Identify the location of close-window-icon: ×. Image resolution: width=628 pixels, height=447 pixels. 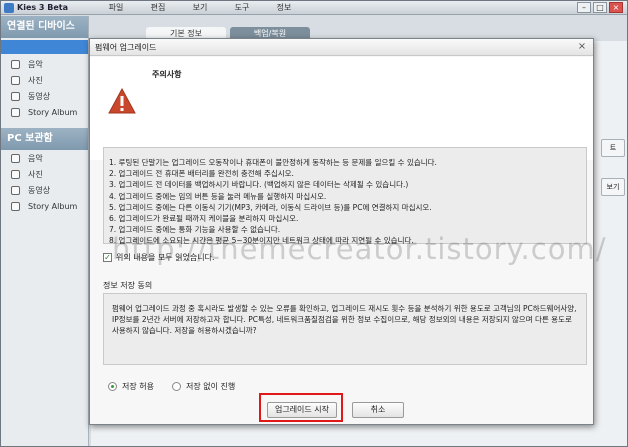
(616, 7).